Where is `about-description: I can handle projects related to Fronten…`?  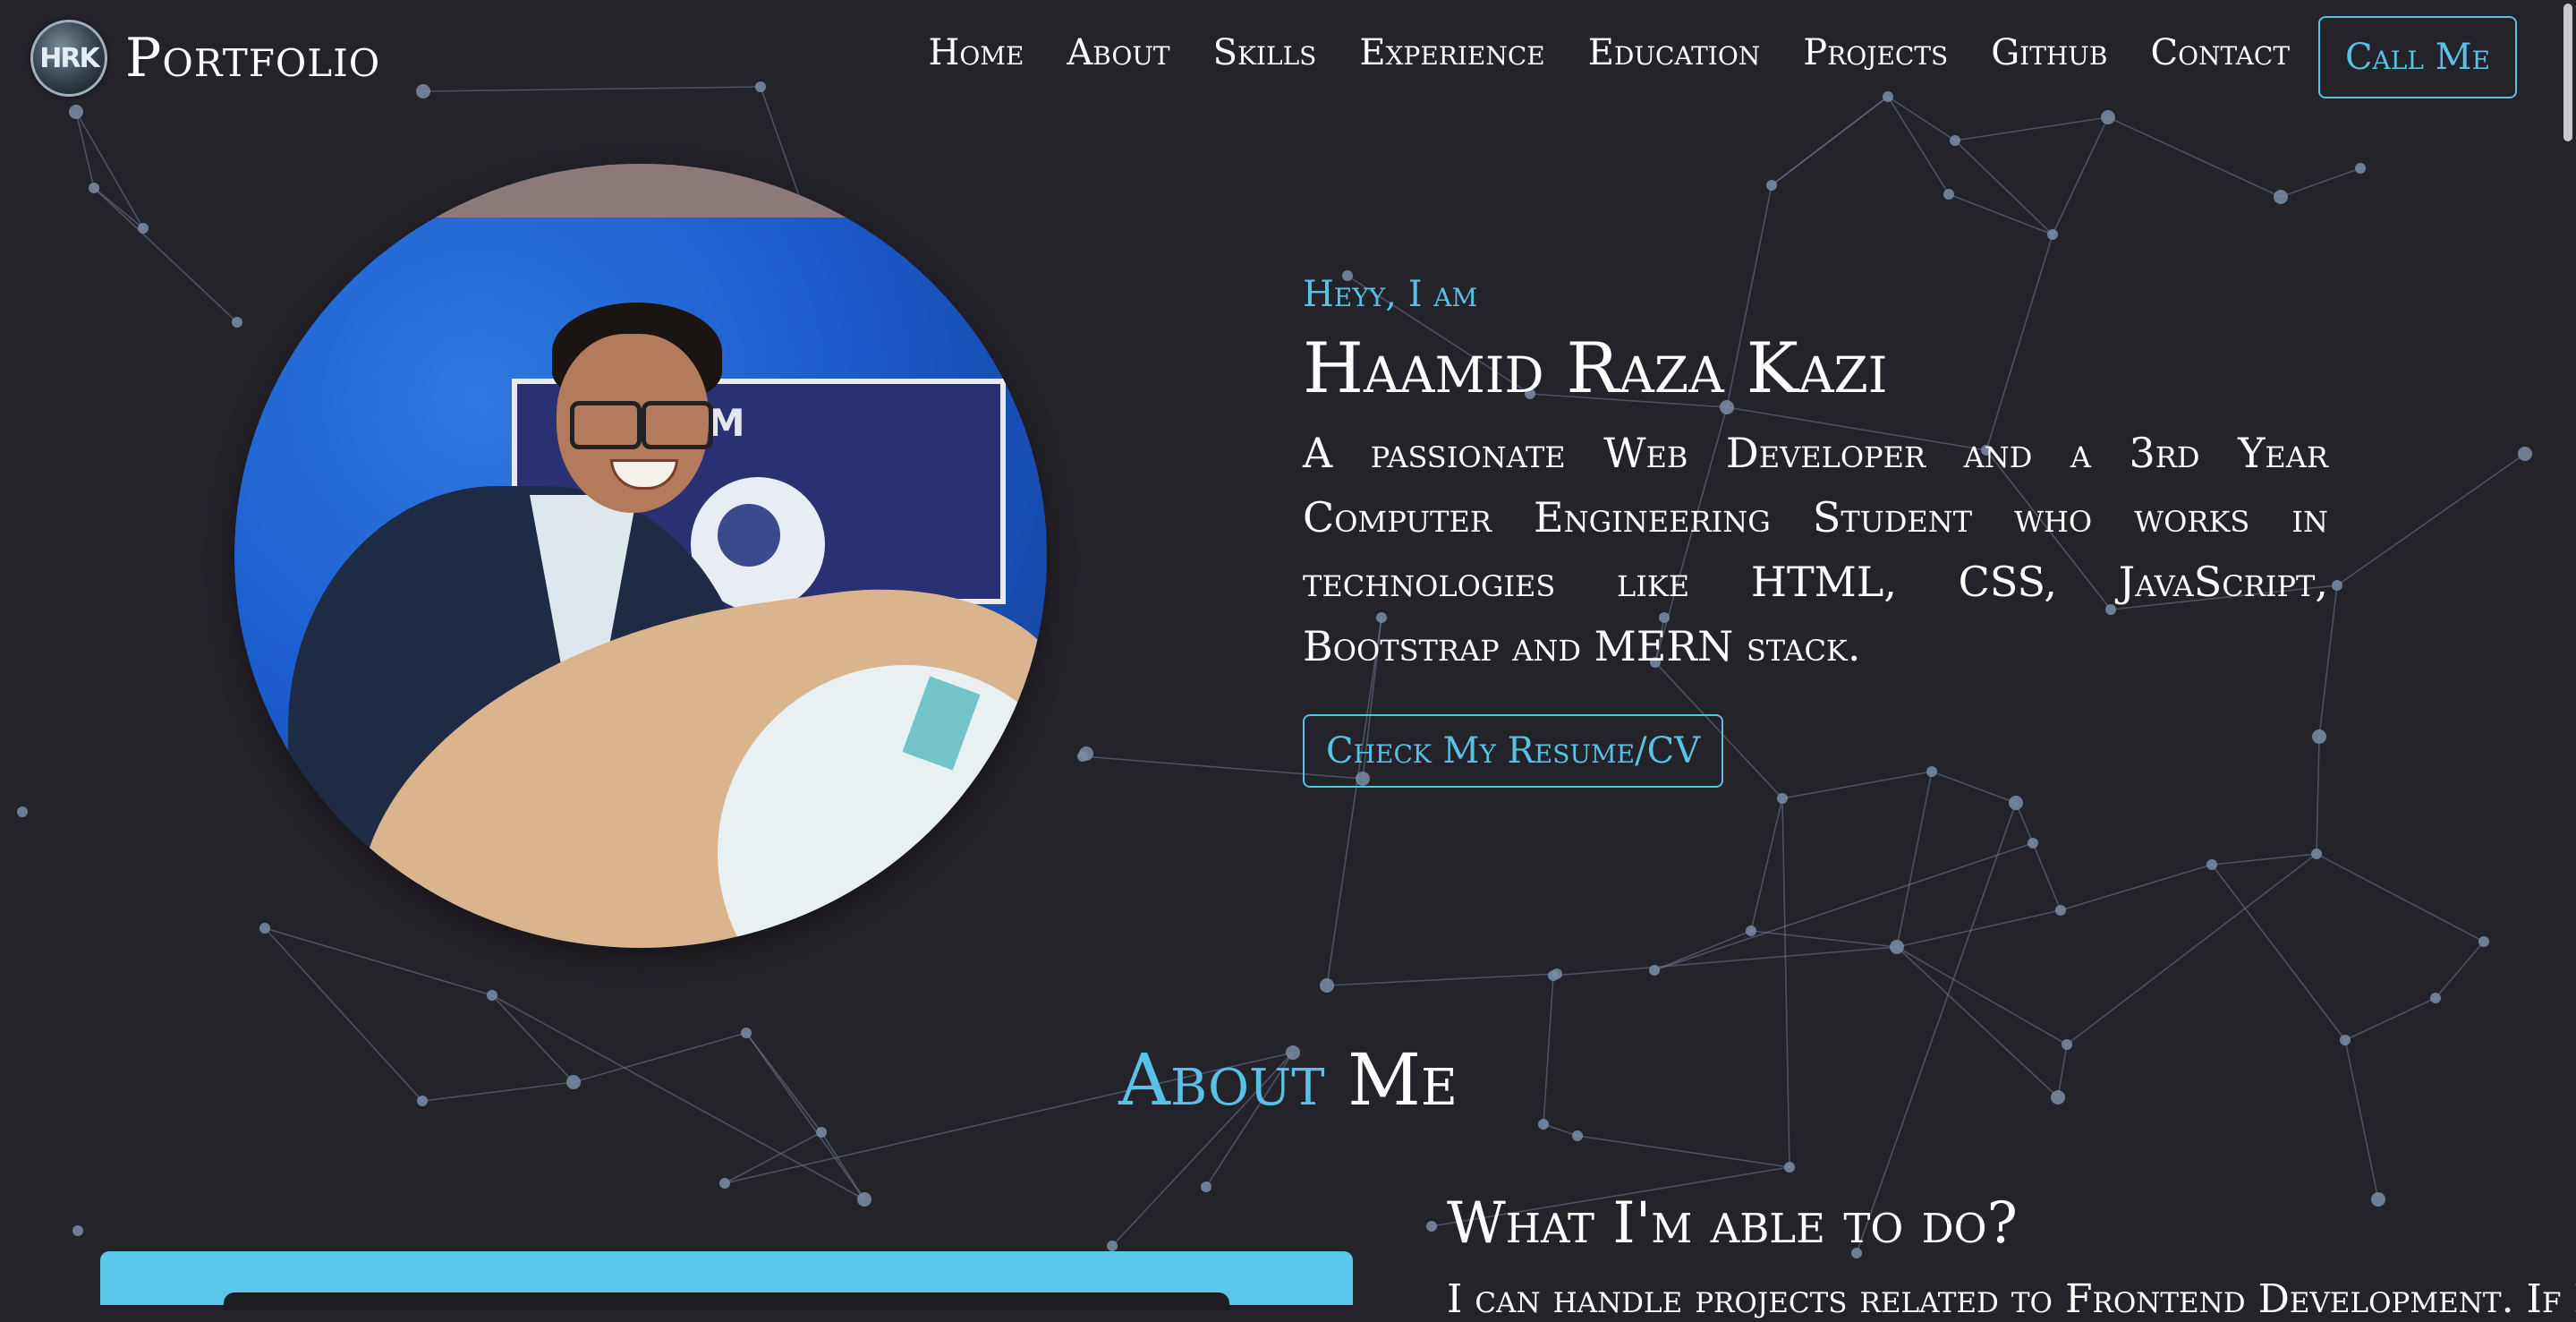 about-description: I can handle projects related to Fronten… is located at coordinates (2011, 1299).